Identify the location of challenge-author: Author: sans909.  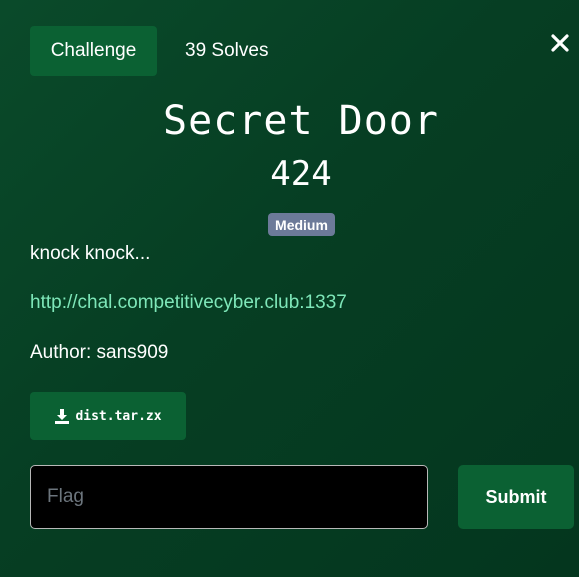
(99, 352).